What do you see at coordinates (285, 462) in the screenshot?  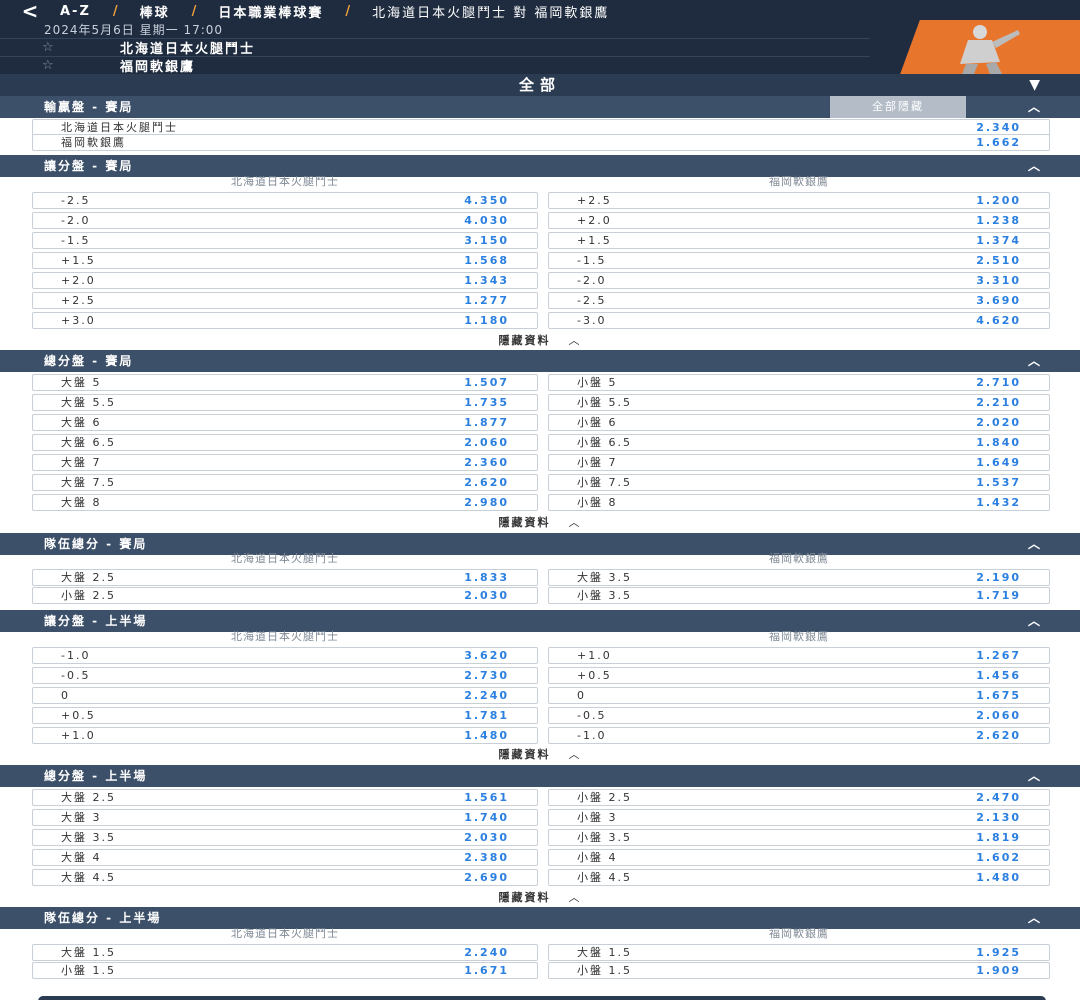 I see `odds-button: 大盤 7 2.360` at bounding box center [285, 462].